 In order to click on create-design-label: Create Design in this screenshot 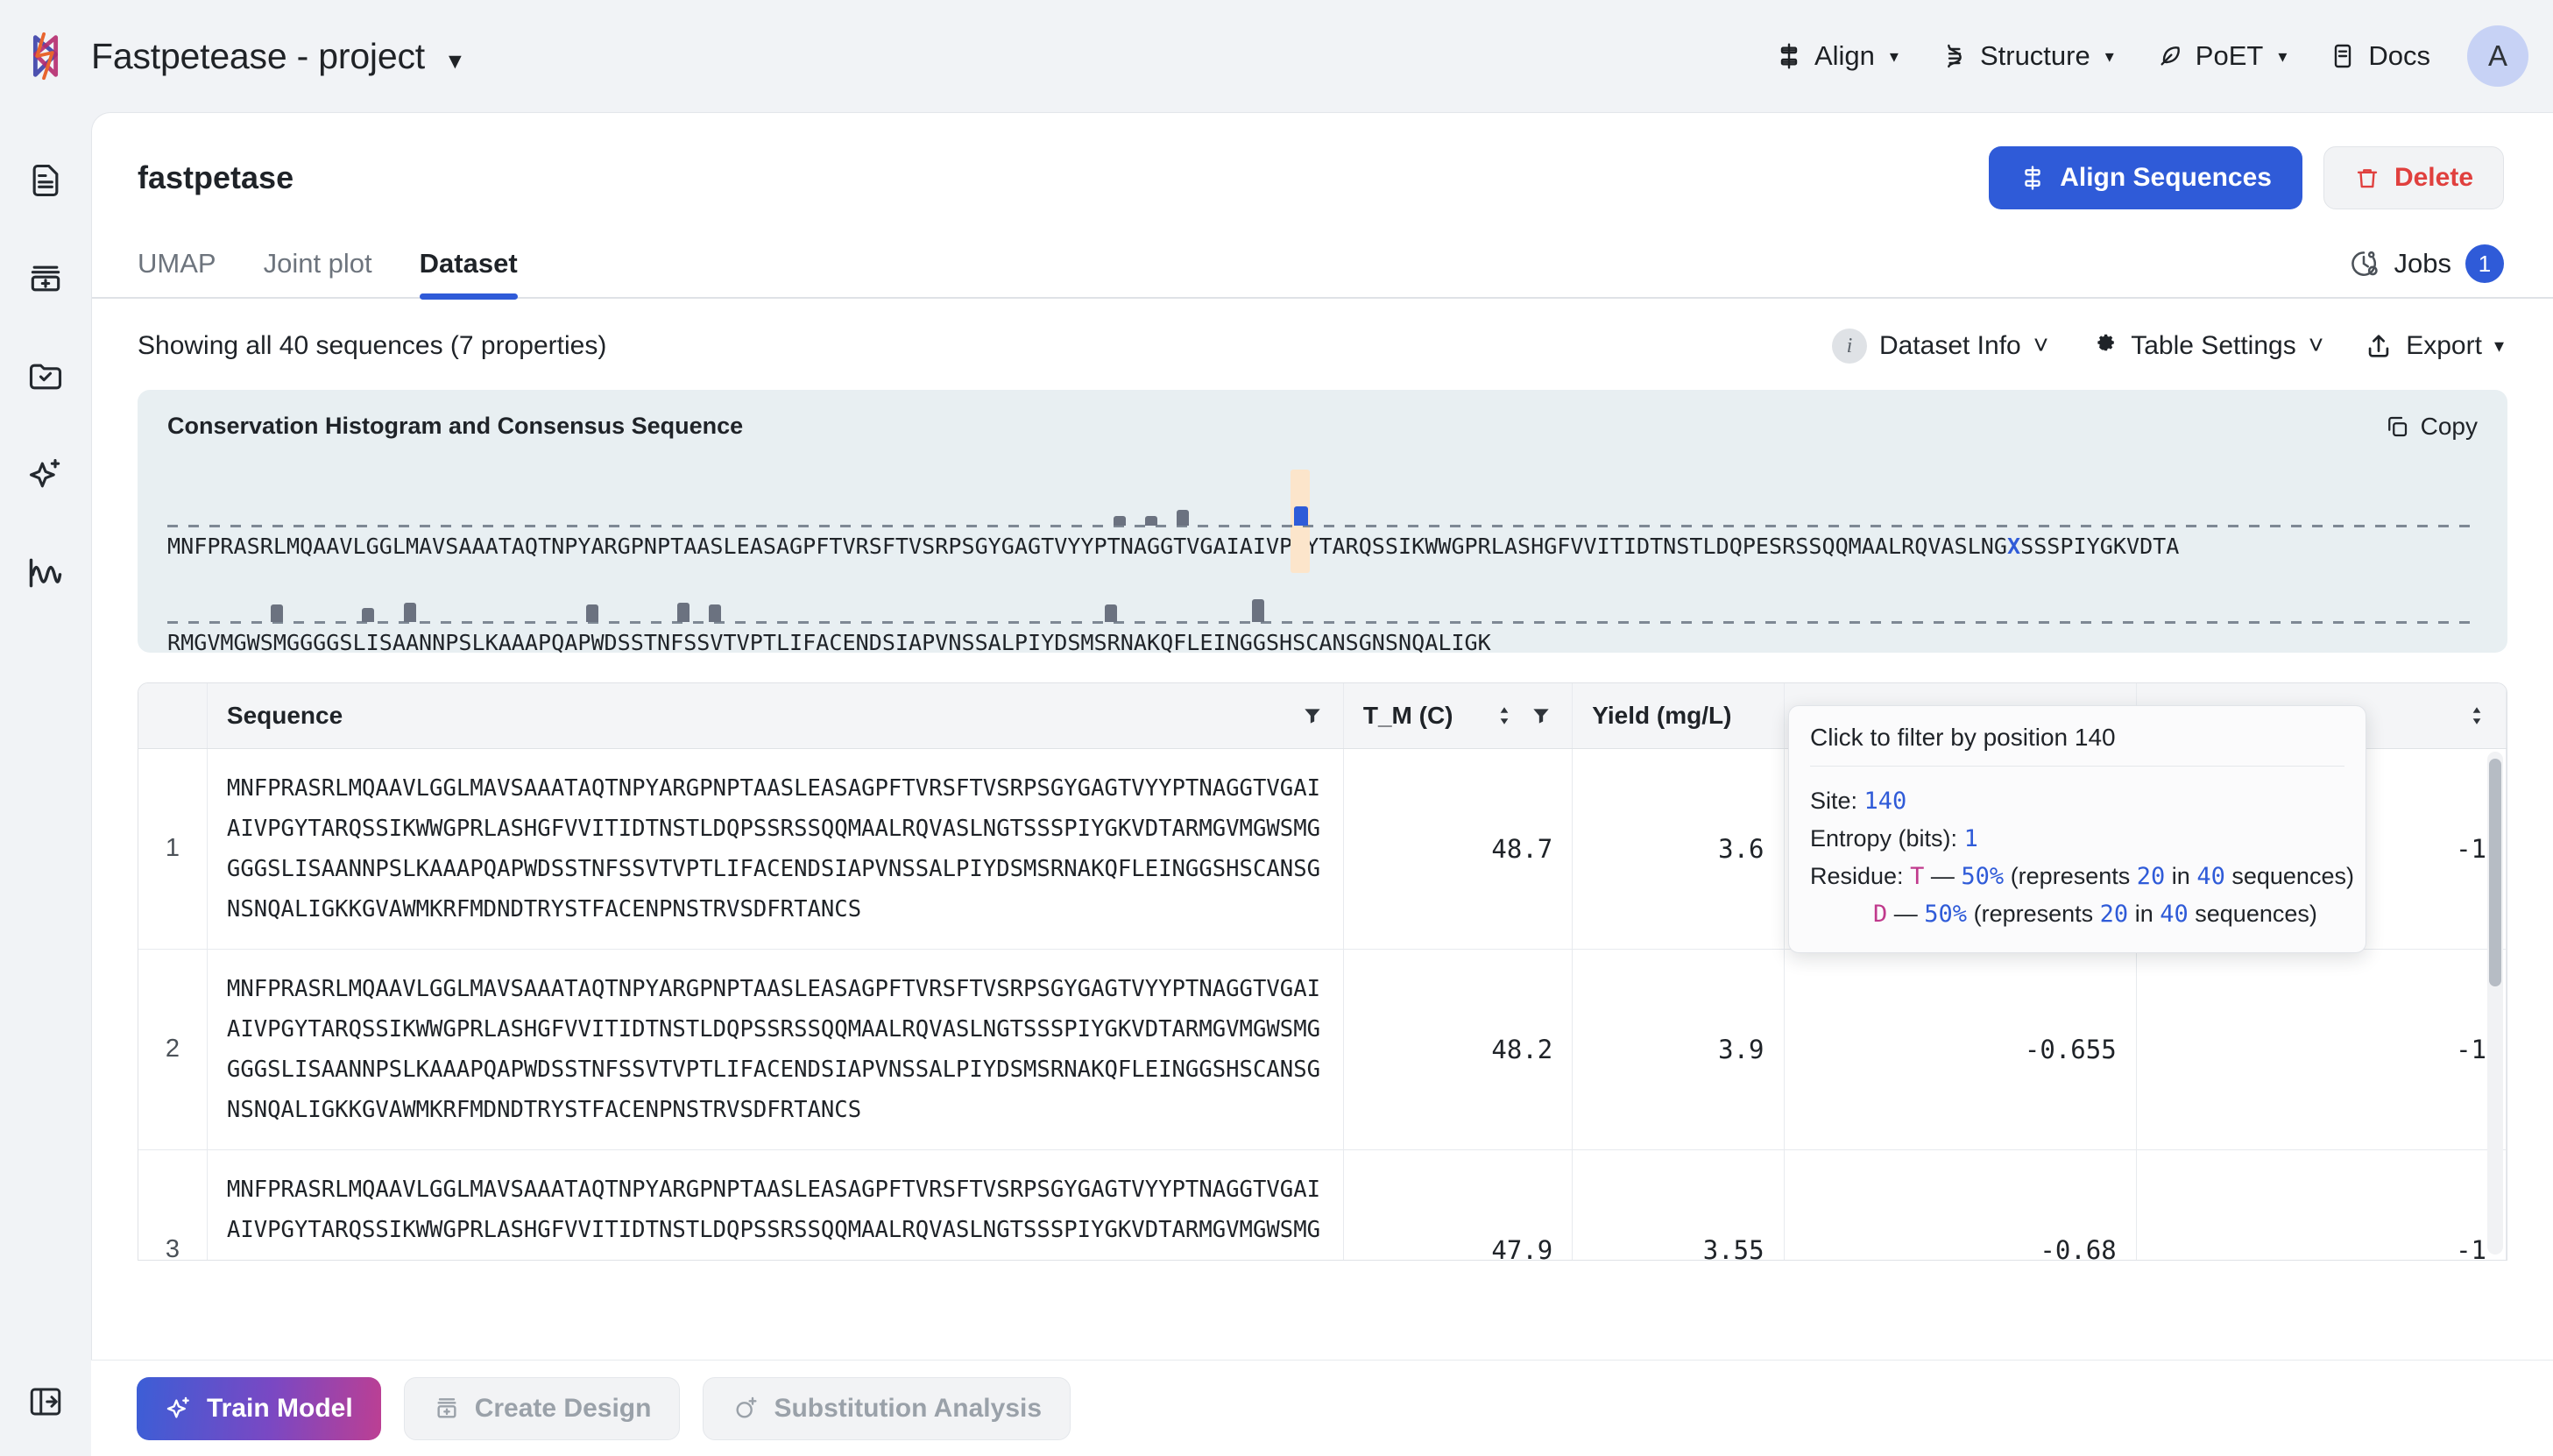, I will do `click(563, 1408)`.